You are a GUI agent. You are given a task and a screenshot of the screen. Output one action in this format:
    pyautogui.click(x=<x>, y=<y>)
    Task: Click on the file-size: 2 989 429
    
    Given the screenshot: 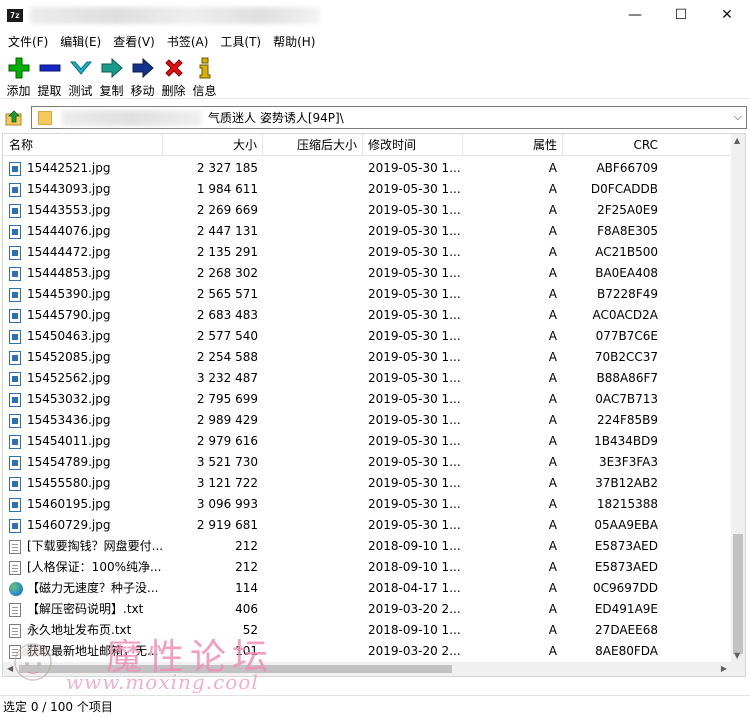 What is the action you would take?
    pyautogui.click(x=227, y=420)
    